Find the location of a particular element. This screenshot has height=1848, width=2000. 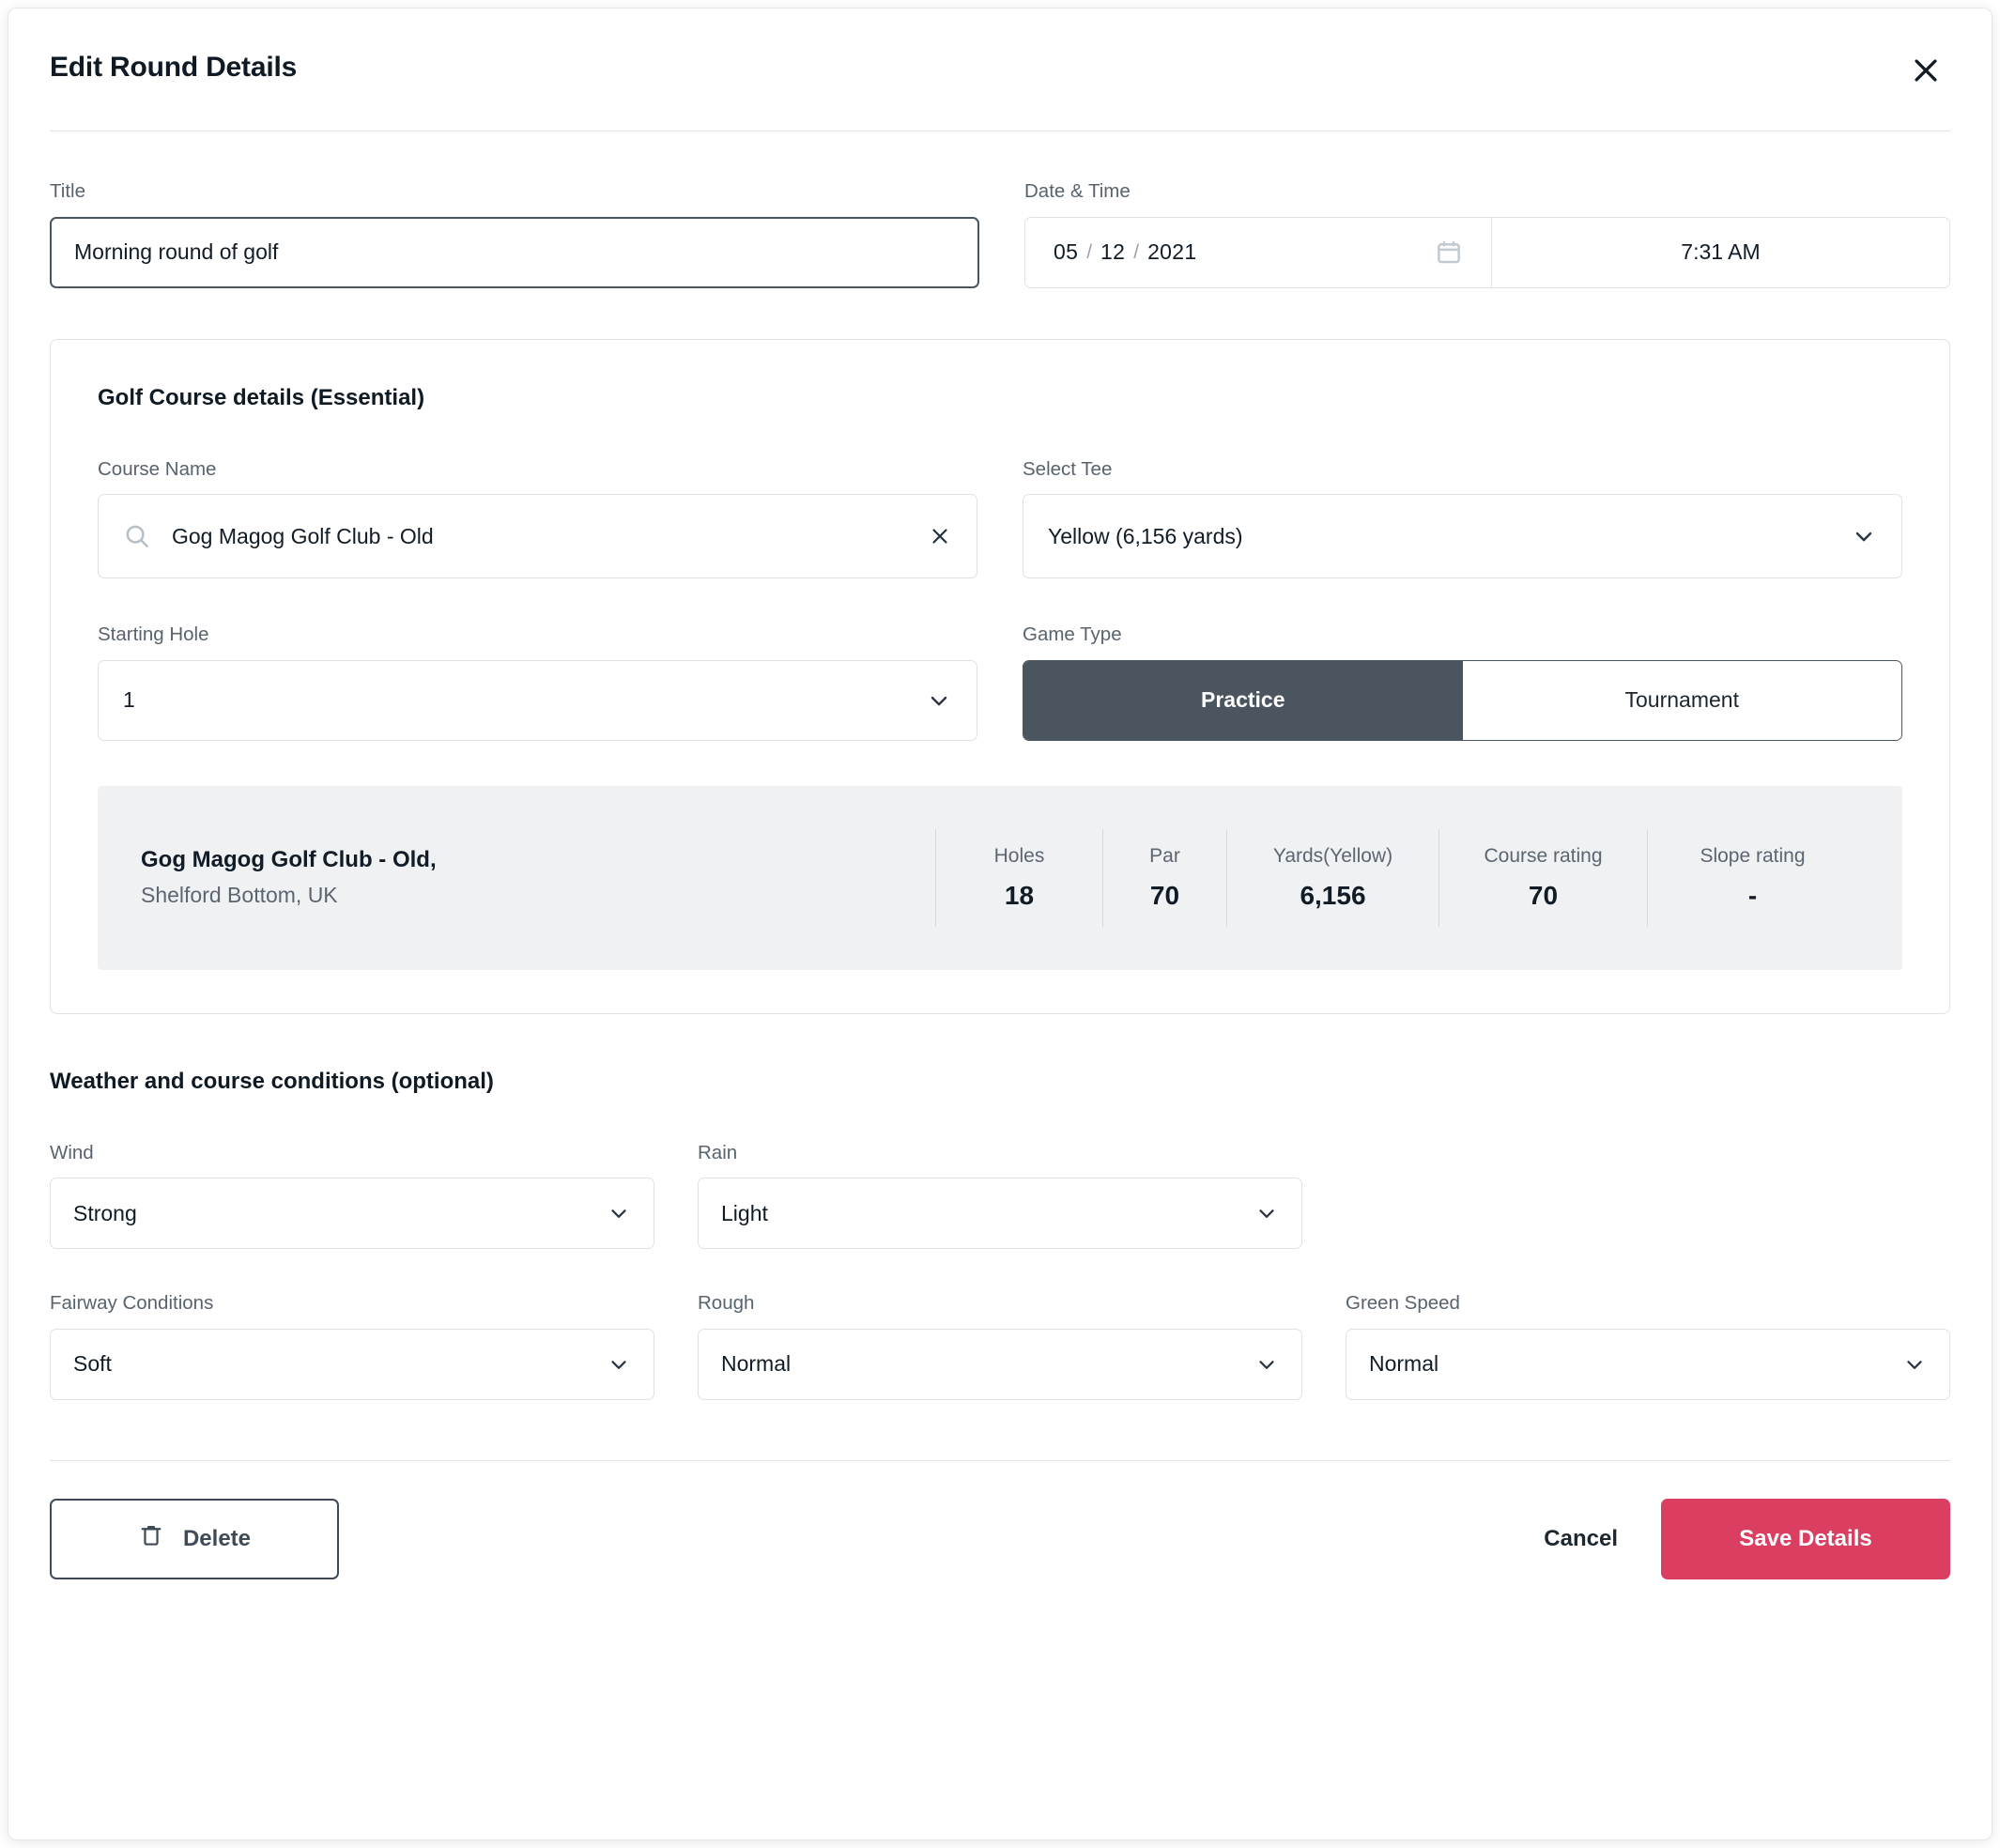

game-type-label: Game Type is located at coordinates (1072, 634).